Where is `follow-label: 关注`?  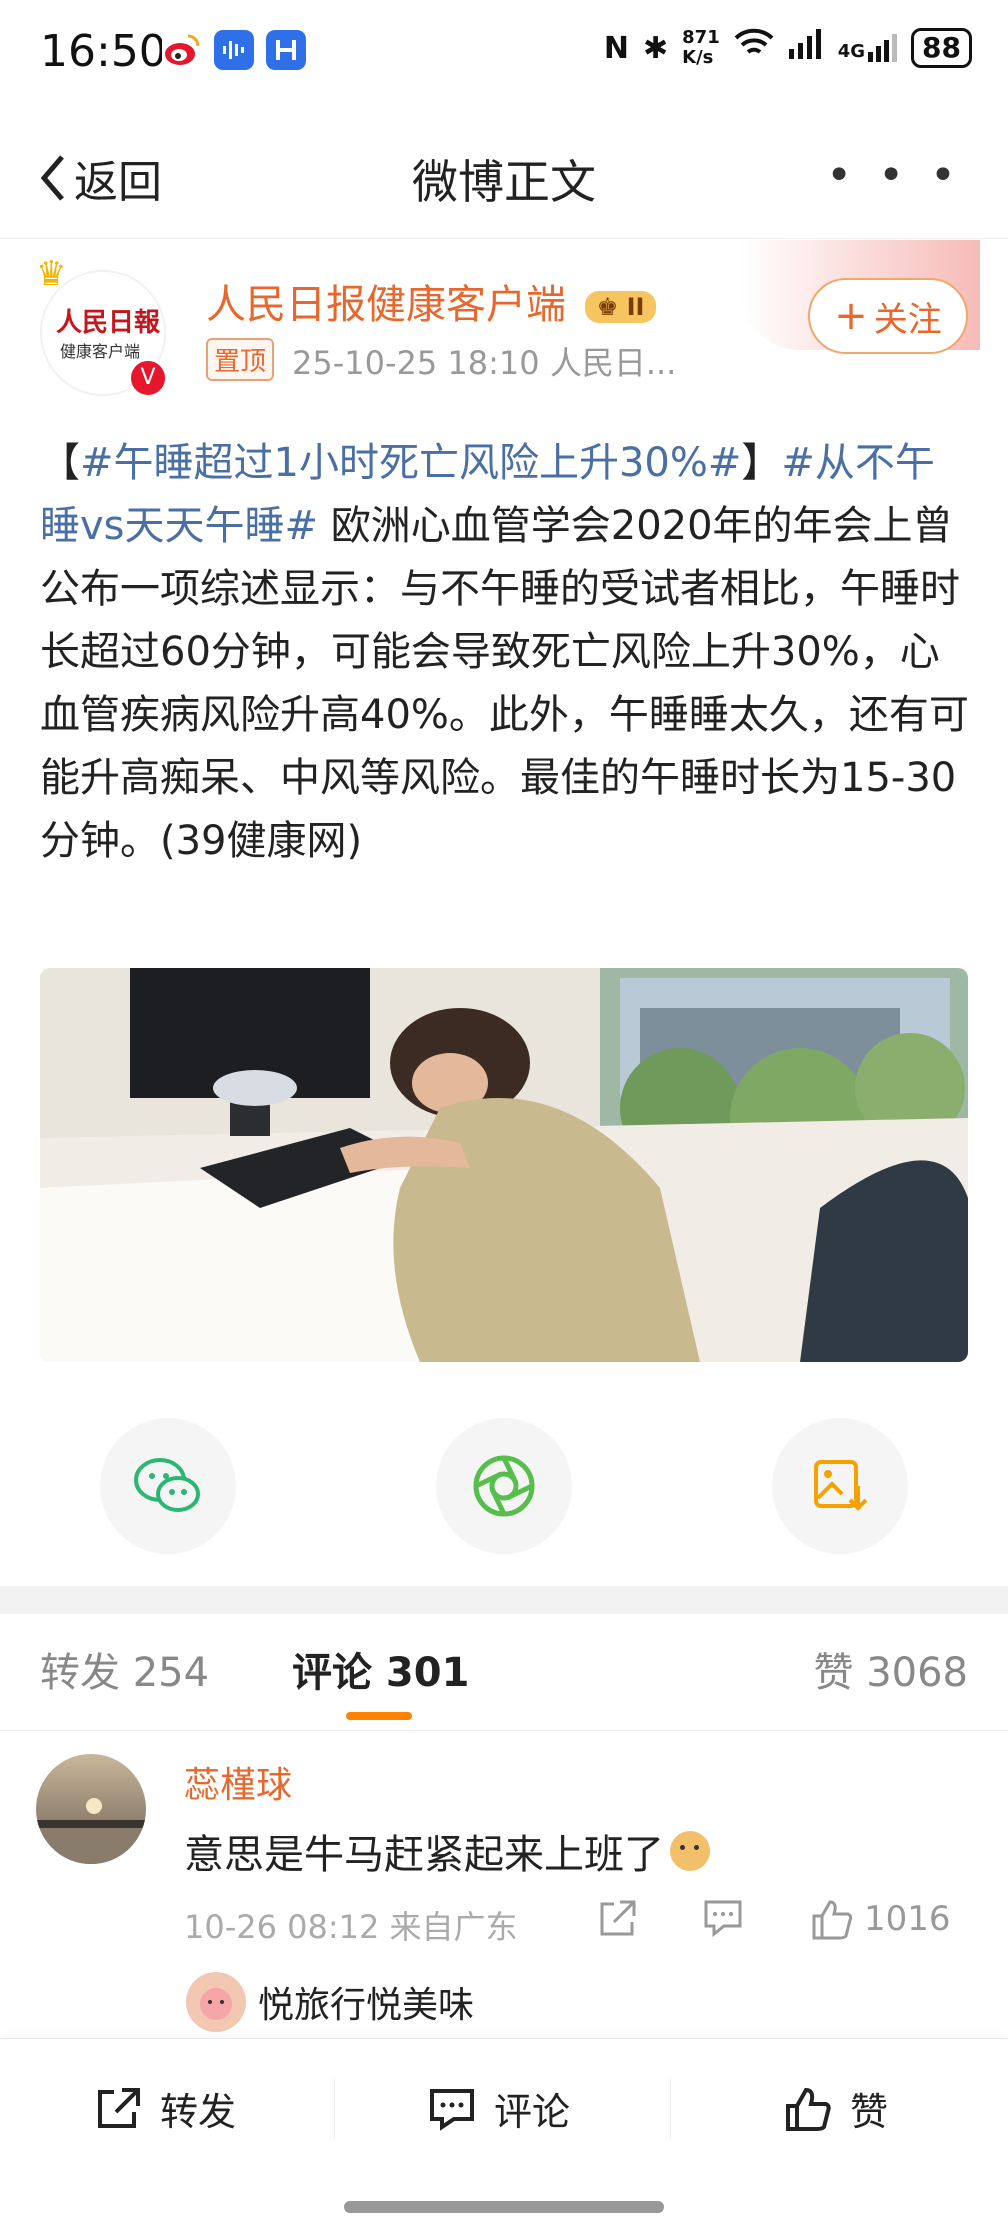 follow-label: 关注 is located at coordinates (907, 319).